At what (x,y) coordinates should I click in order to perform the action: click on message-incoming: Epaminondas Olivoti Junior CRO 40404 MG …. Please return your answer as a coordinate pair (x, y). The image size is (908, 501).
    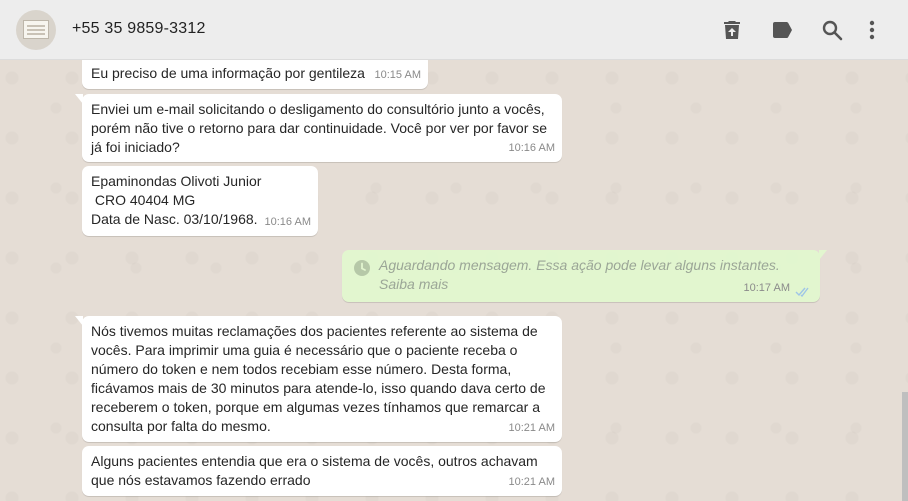
    Looking at the image, I should click on (200, 201).